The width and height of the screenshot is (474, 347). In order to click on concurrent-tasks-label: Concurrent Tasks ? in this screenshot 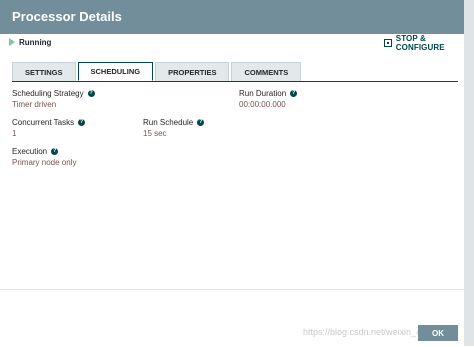, I will do `click(49, 122)`.